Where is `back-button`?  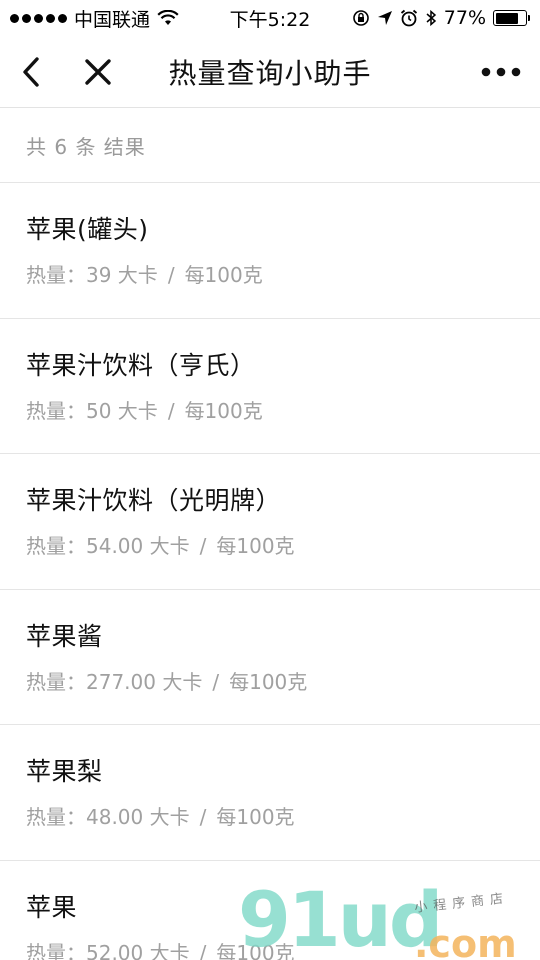
back-button is located at coordinates (31, 72).